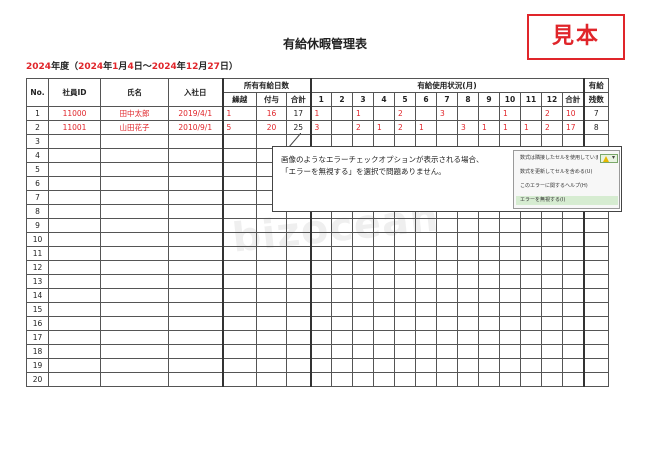  What do you see at coordinates (37, 141) in the screenshot?
I see `cell-no: 3` at bounding box center [37, 141].